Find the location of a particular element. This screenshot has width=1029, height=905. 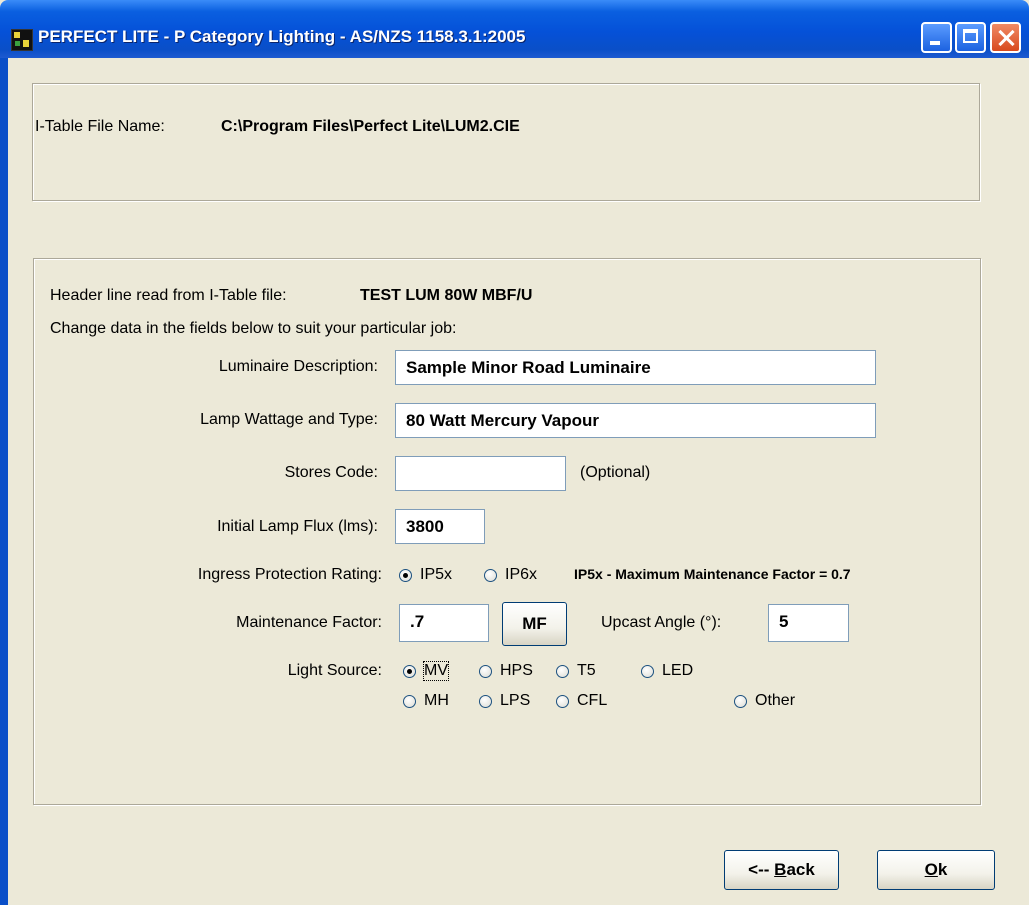

minimize-icon is located at coordinates (936, 37).